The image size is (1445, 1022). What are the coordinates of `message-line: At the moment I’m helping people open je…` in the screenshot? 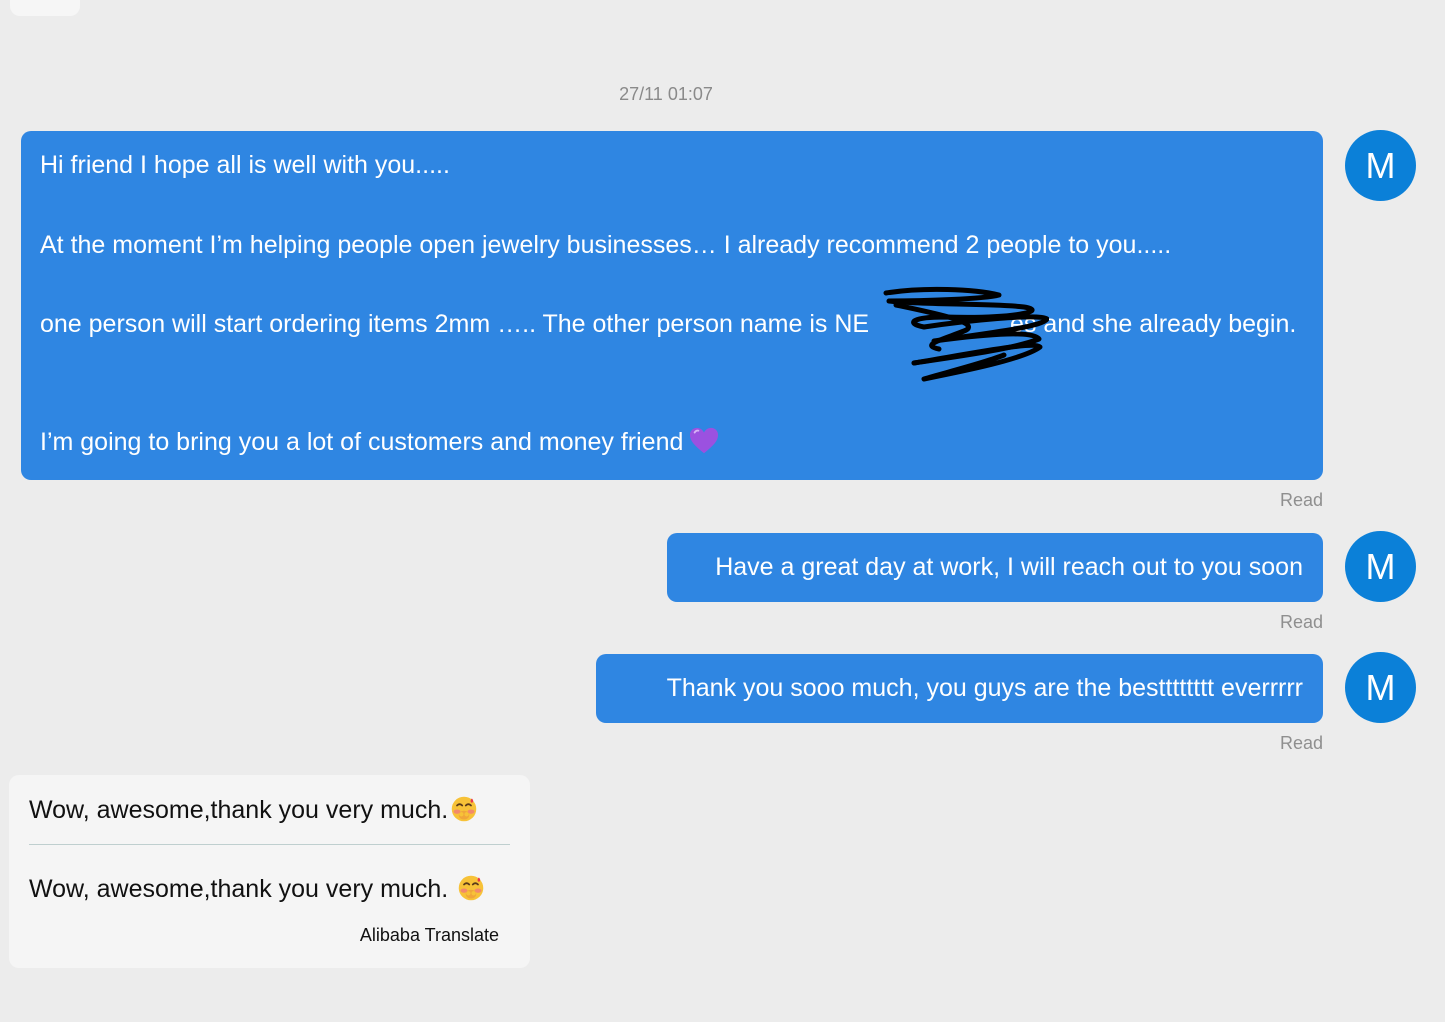 It's located at (606, 245).